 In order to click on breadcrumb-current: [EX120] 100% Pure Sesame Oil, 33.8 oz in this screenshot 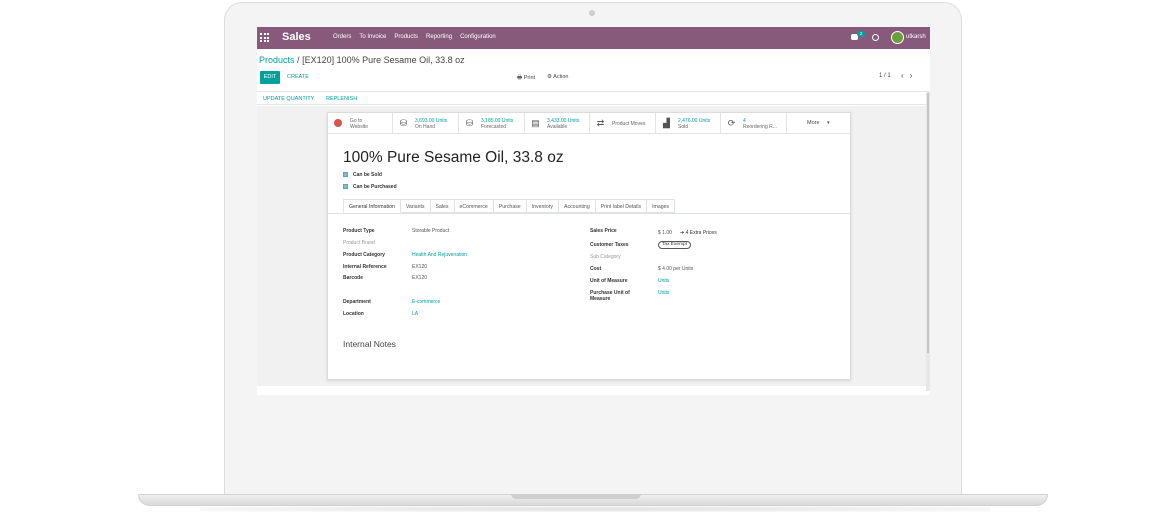, I will do `click(383, 60)`.